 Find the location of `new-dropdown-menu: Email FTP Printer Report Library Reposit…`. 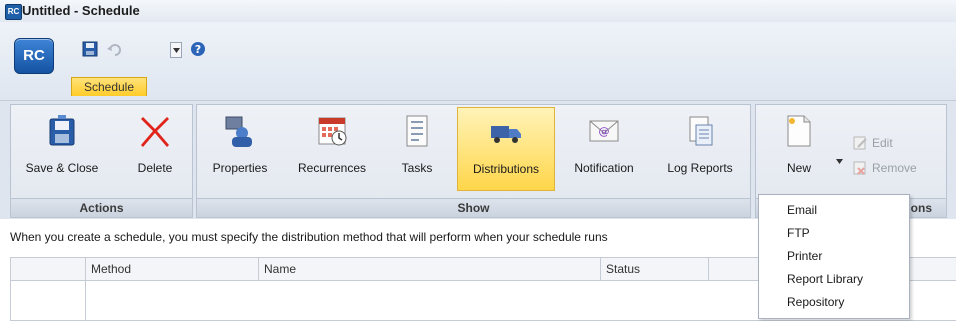

new-dropdown-menu: Email FTP Printer Report Library Reposit… is located at coordinates (834, 256).